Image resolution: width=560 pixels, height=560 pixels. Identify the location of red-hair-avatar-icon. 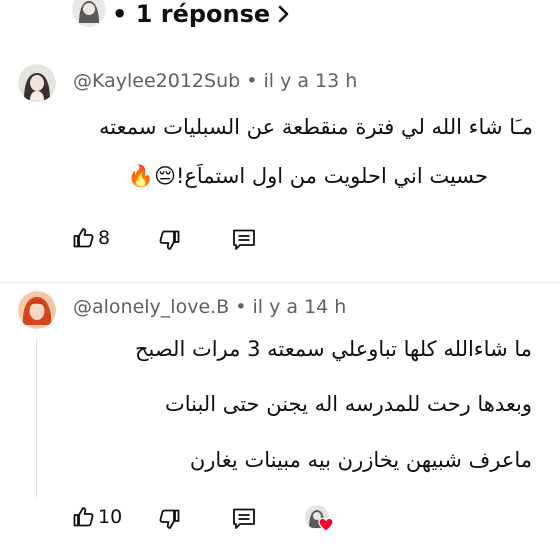
(37, 310).